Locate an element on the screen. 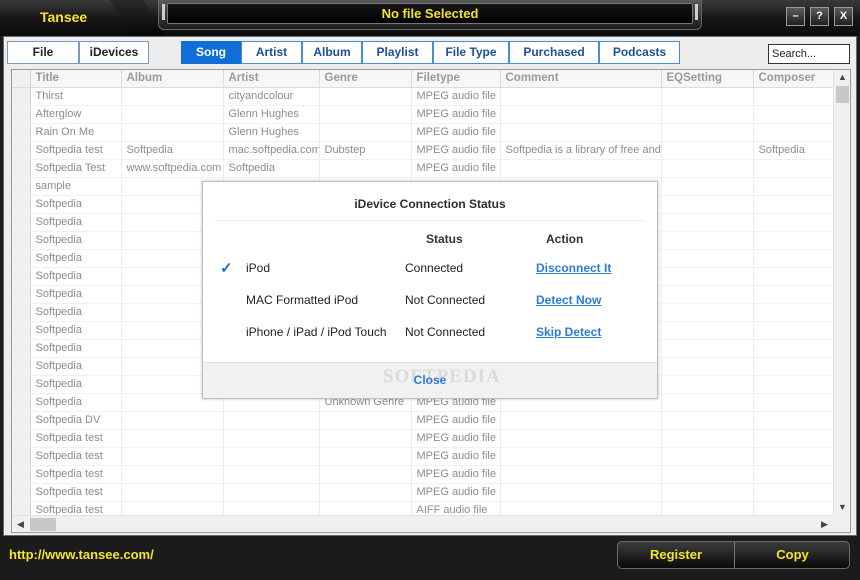 This screenshot has width=860, height=580. table-row: Softpedia DV MPEG audio file is located at coordinates (422, 420).